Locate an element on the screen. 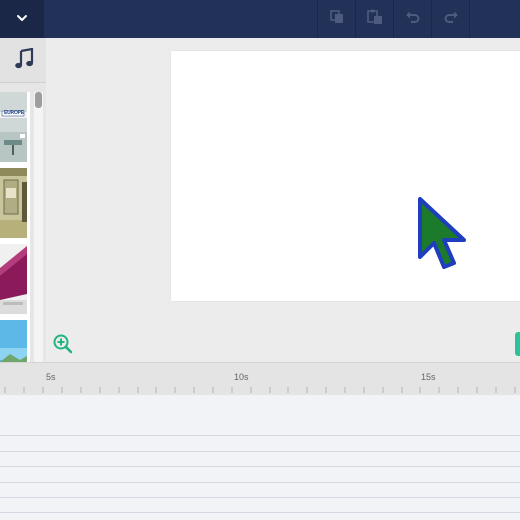  thumbnail-list: EUROPE is located at coordinates (15, 227).